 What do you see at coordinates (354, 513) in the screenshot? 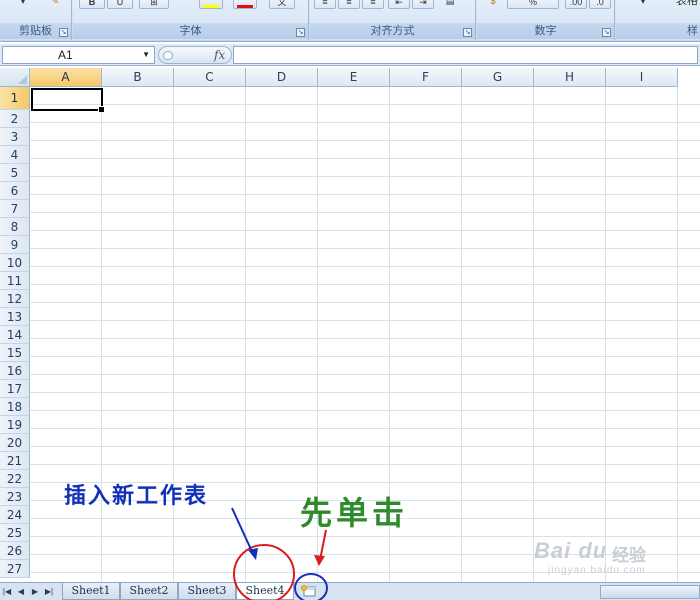
I see `click-first-annotation: 先单击` at bounding box center [354, 513].